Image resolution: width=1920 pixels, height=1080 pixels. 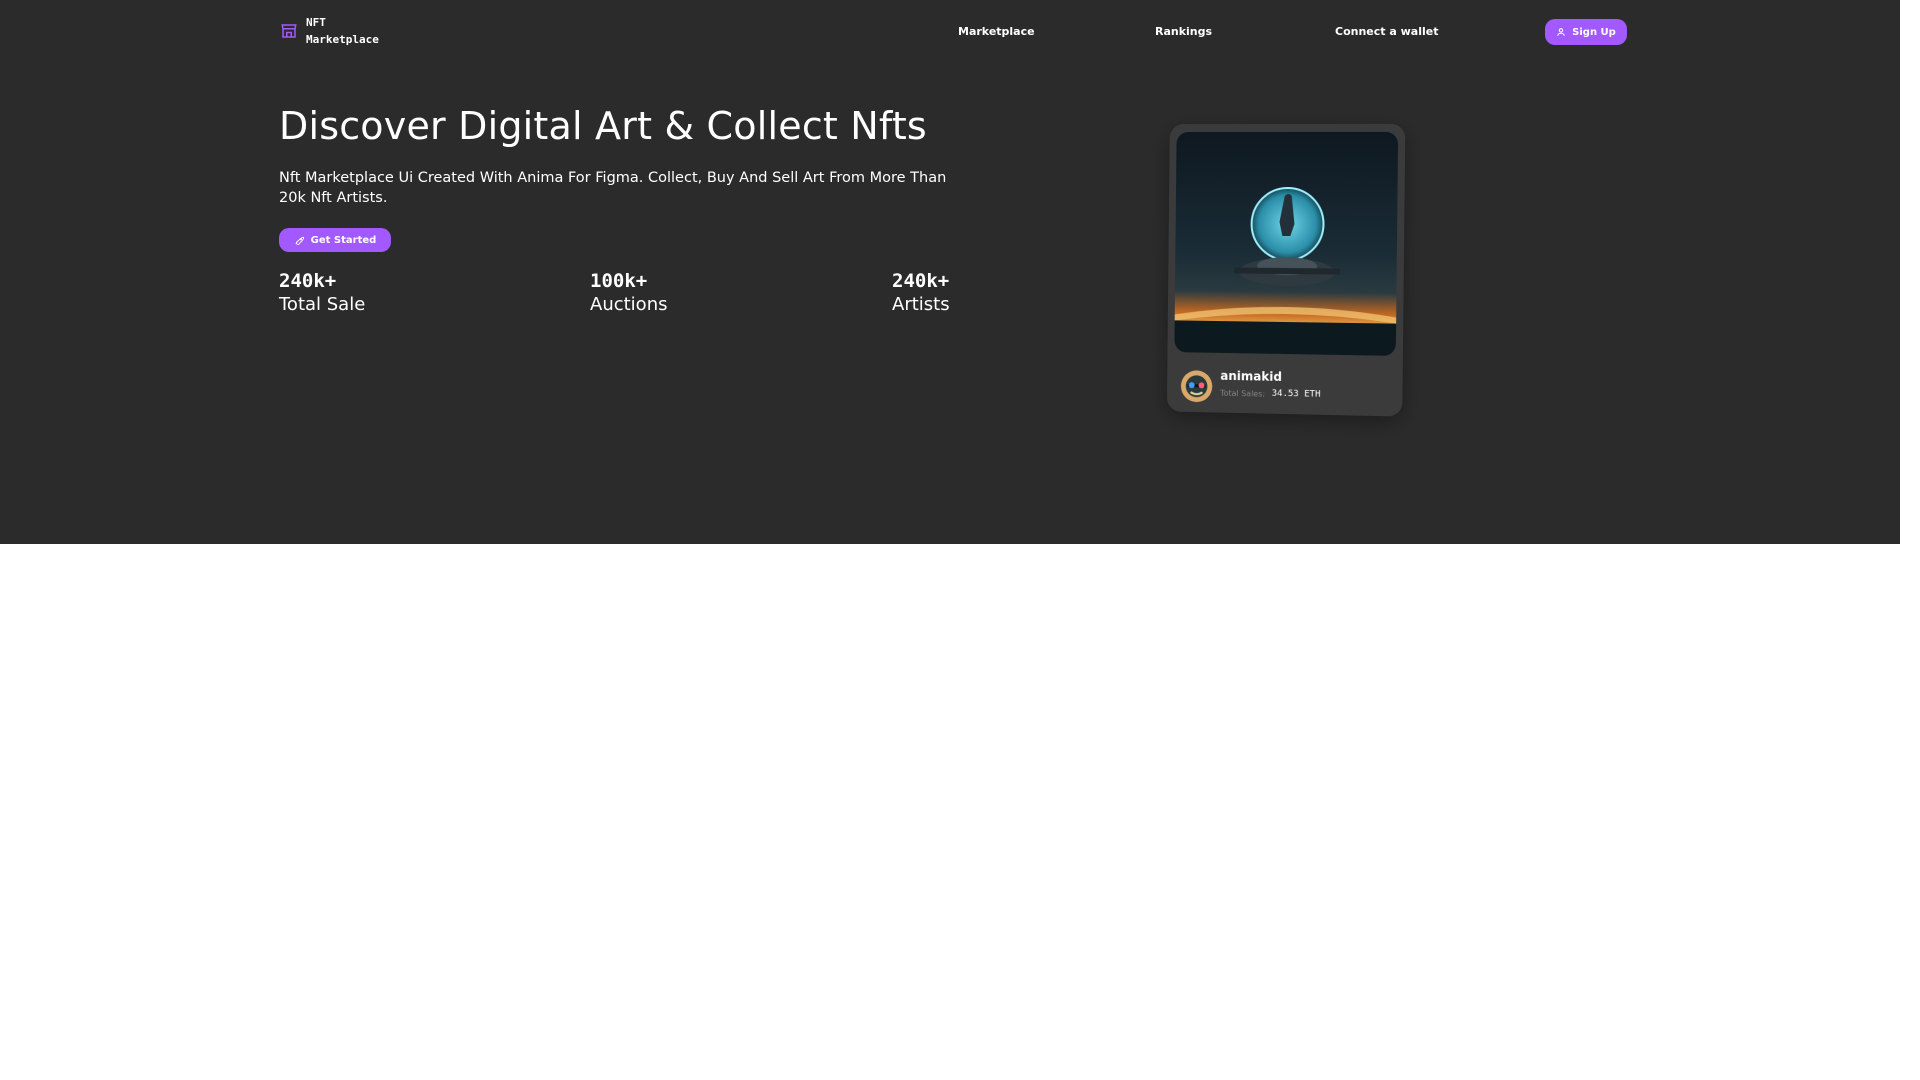 What do you see at coordinates (1386, 31) in the screenshot?
I see `nav-link-connect-wallet: Connect a wallet` at bounding box center [1386, 31].